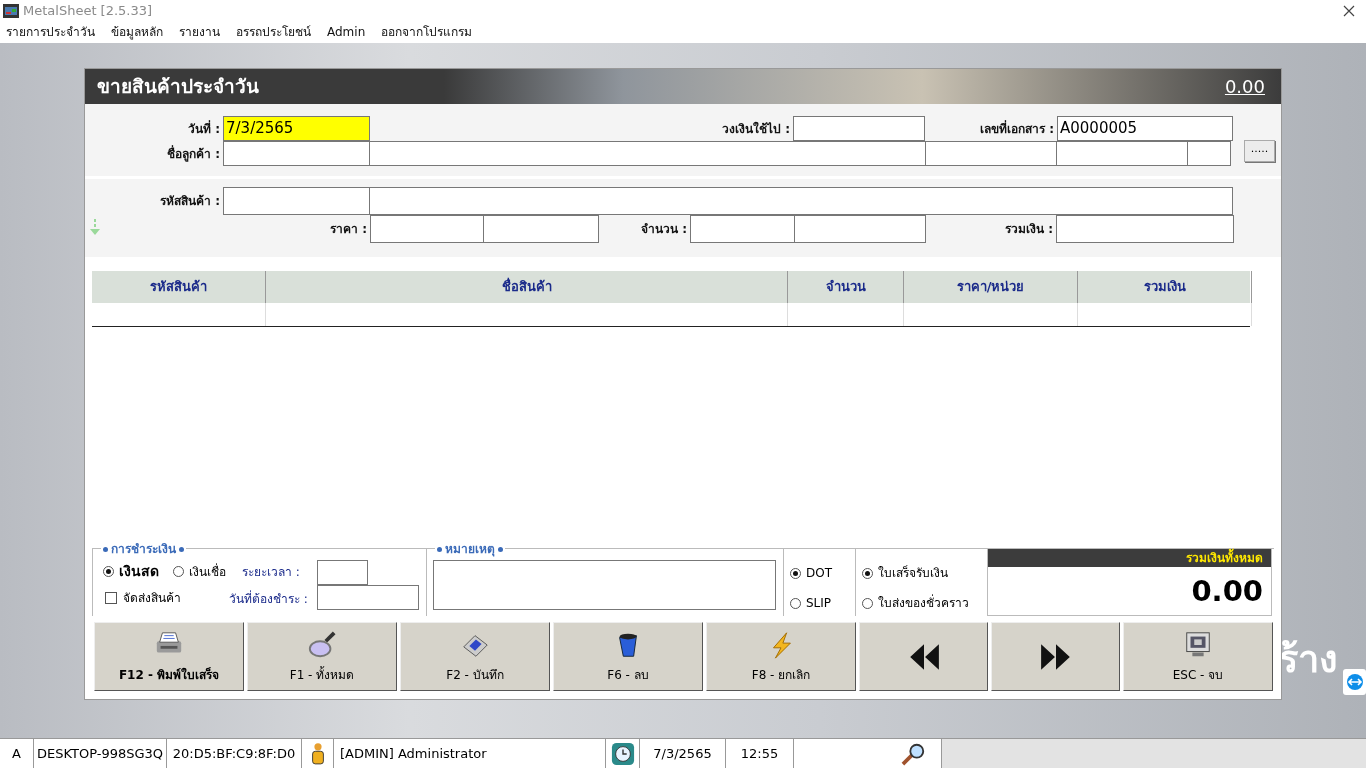 The width and height of the screenshot is (1366, 768). What do you see at coordinates (683, 753) in the screenshot?
I see `status-text: 7/3/2565` at bounding box center [683, 753].